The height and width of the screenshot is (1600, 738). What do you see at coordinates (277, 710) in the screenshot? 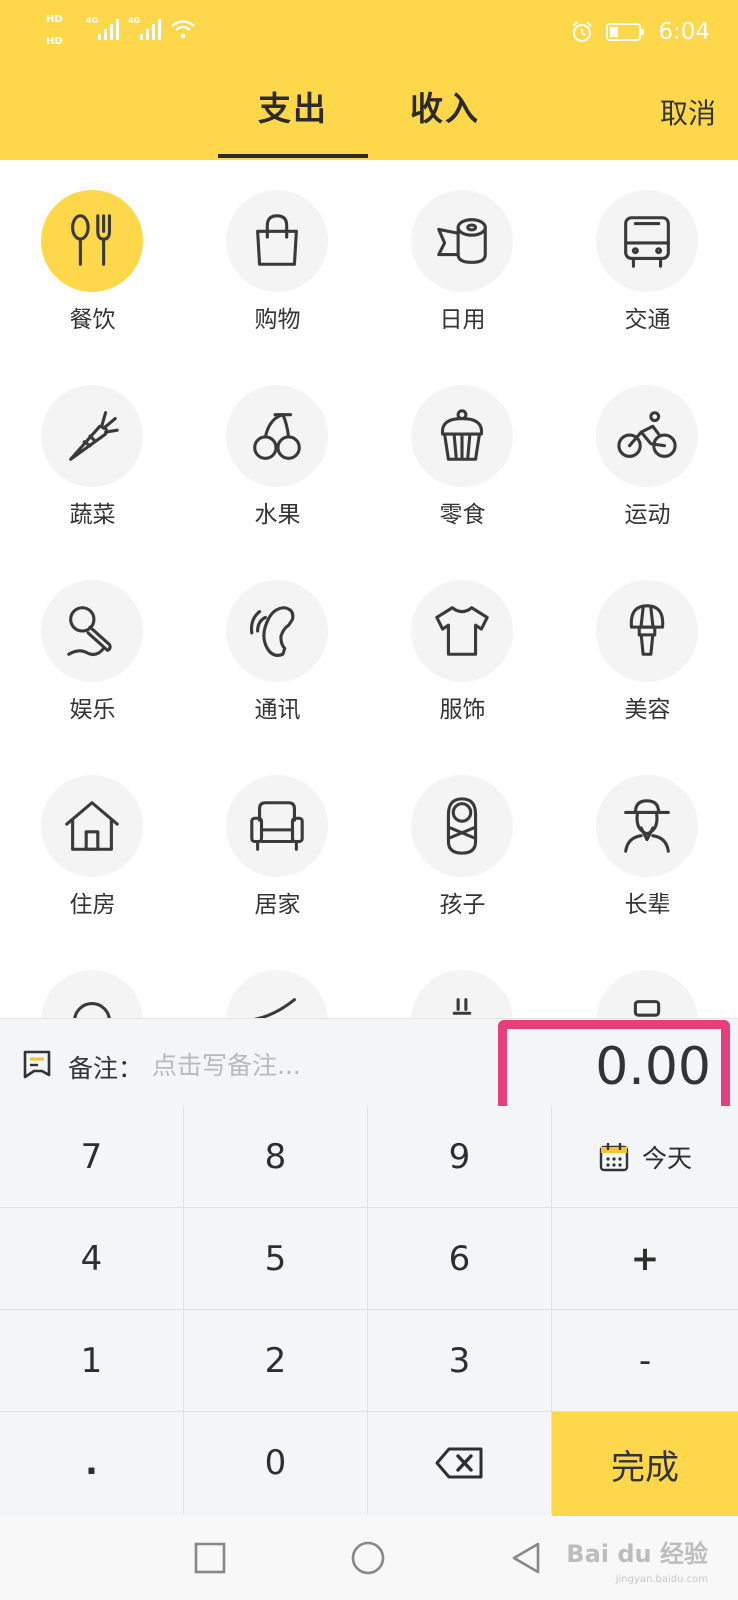
I see `category-label: 通讯` at bounding box center [277, 710].